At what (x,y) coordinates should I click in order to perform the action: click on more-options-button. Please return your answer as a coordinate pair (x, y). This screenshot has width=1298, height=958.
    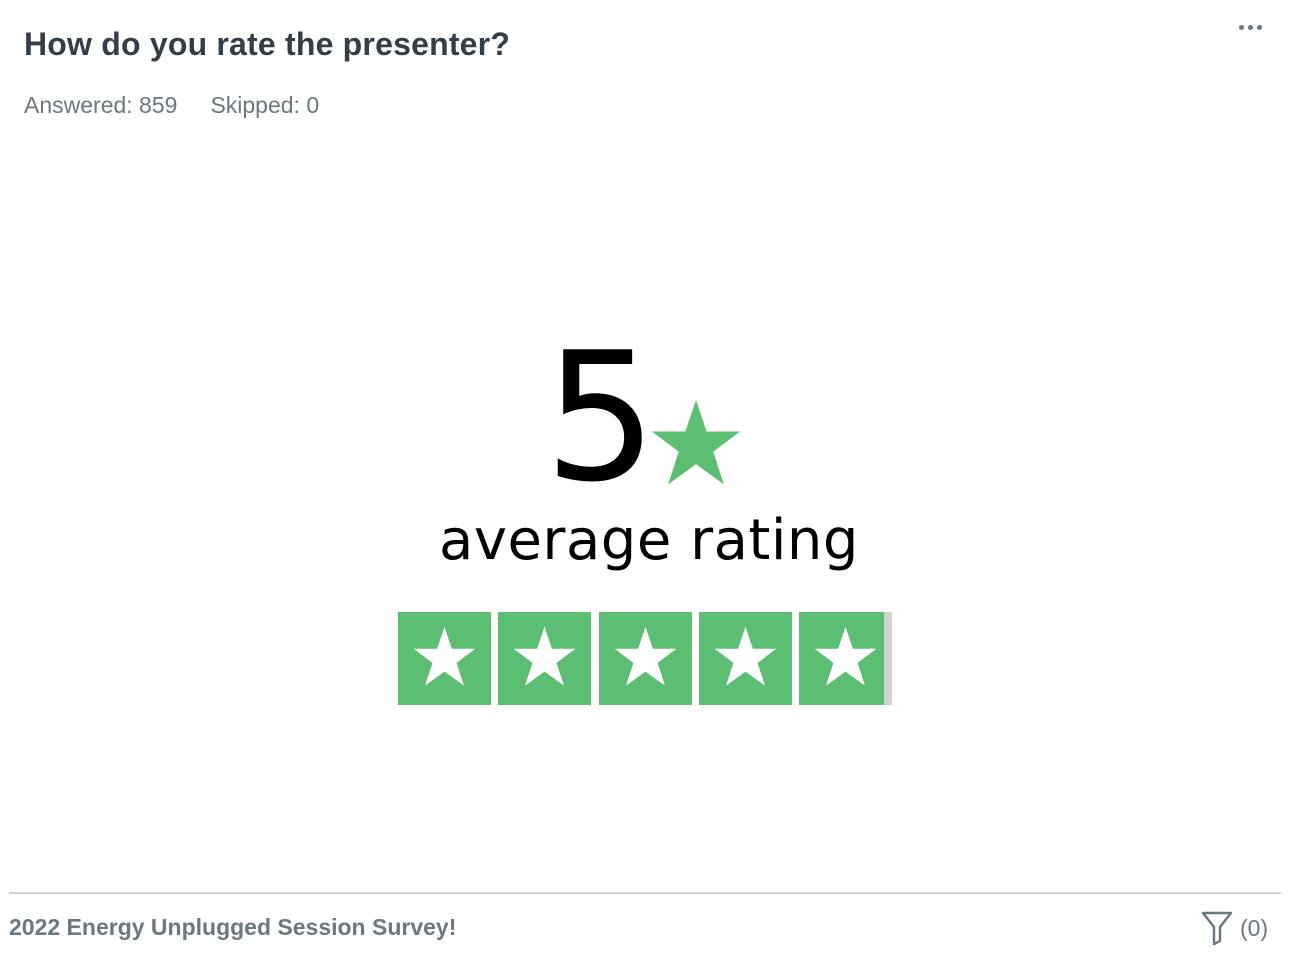
    Looking at the image, I should click on (1250, 27).